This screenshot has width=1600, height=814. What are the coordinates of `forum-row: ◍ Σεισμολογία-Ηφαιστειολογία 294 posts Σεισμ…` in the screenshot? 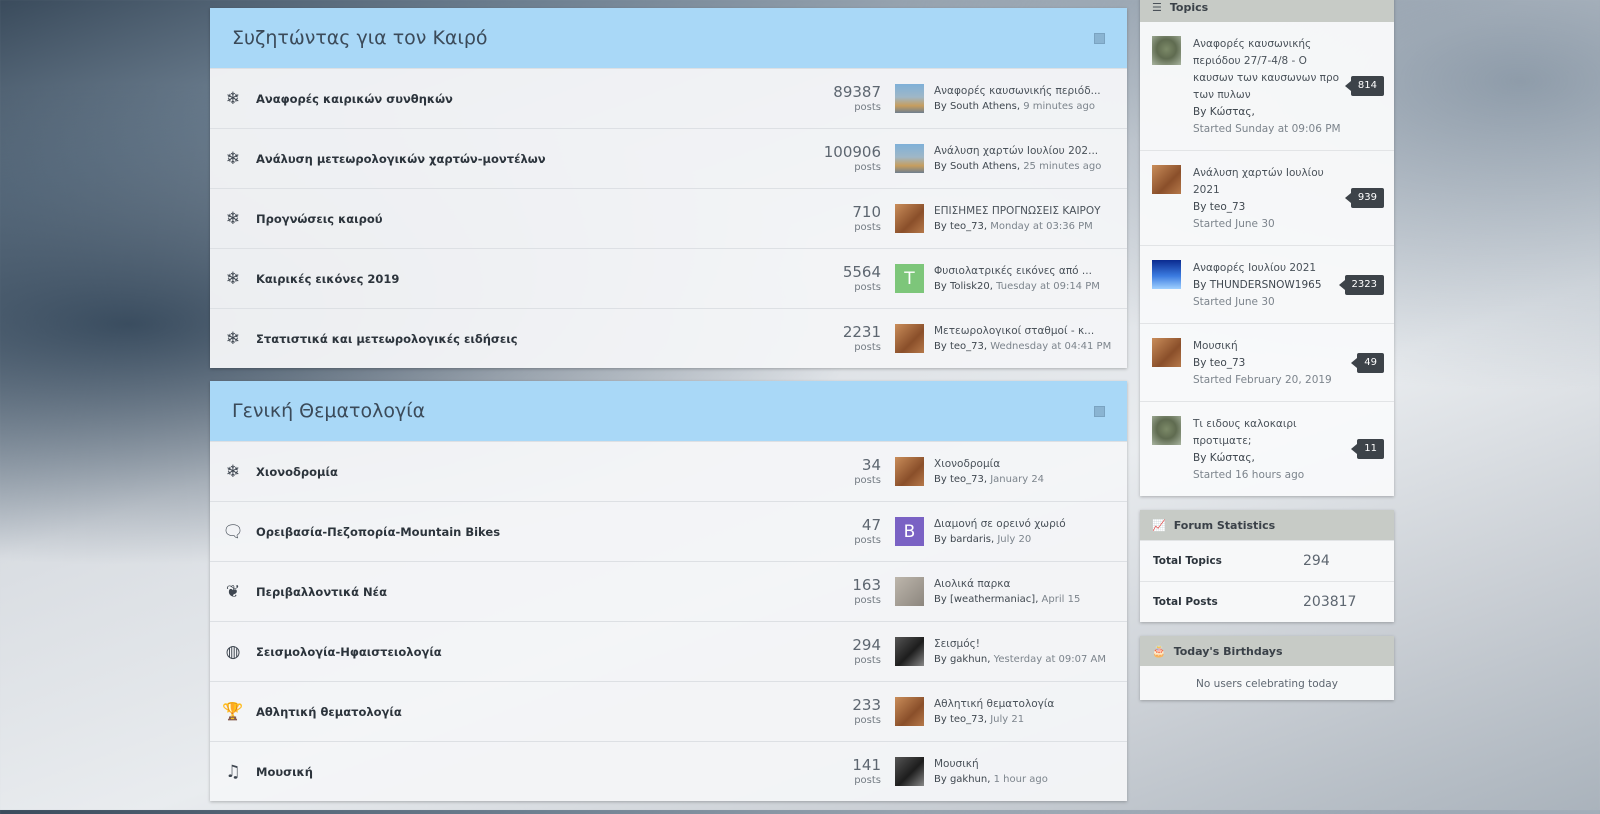 It's located at (668, 651).